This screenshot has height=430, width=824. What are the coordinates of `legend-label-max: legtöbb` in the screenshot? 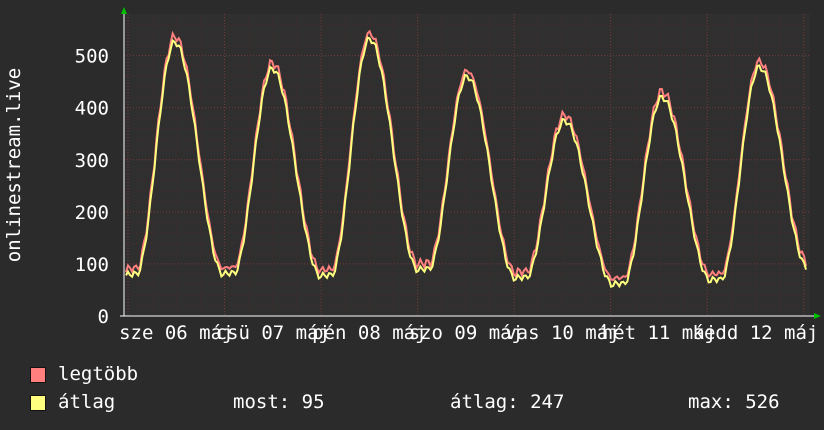 It's located at (98, 374).